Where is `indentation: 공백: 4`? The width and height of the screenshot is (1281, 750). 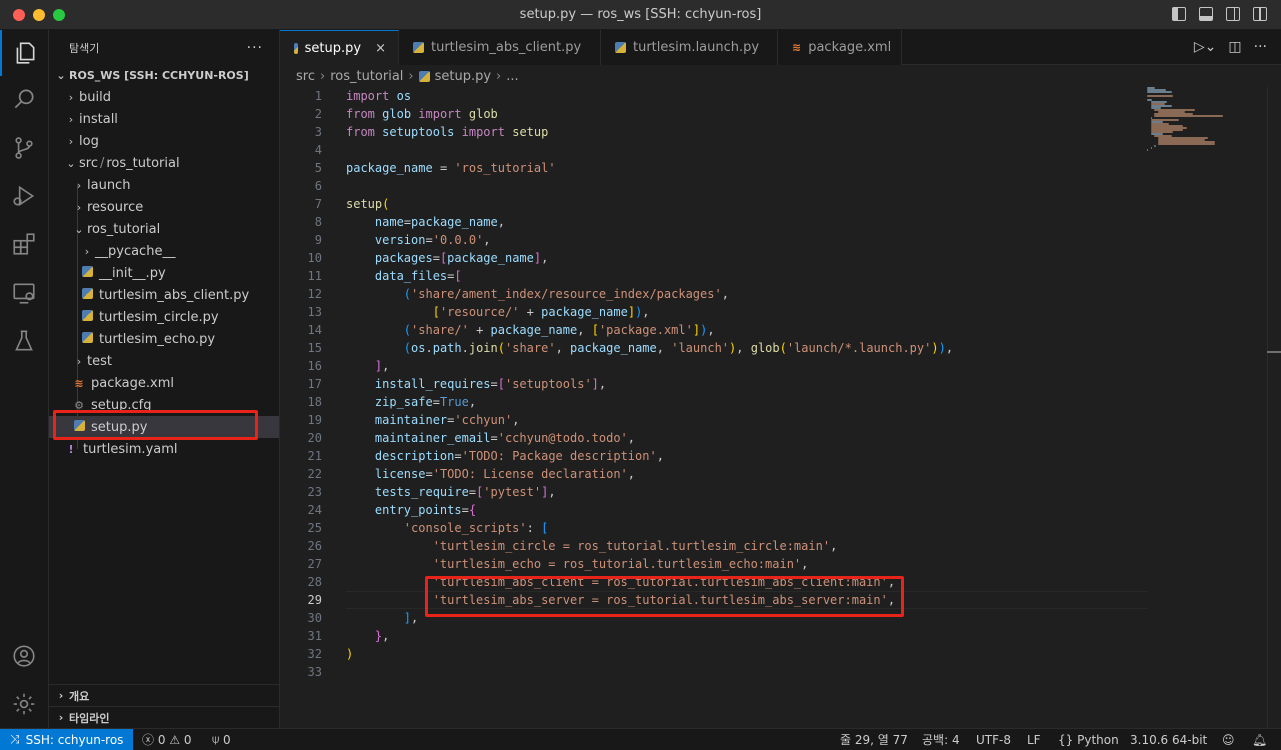
indentation: 공백: 4 is located at coordinates (941, 739).